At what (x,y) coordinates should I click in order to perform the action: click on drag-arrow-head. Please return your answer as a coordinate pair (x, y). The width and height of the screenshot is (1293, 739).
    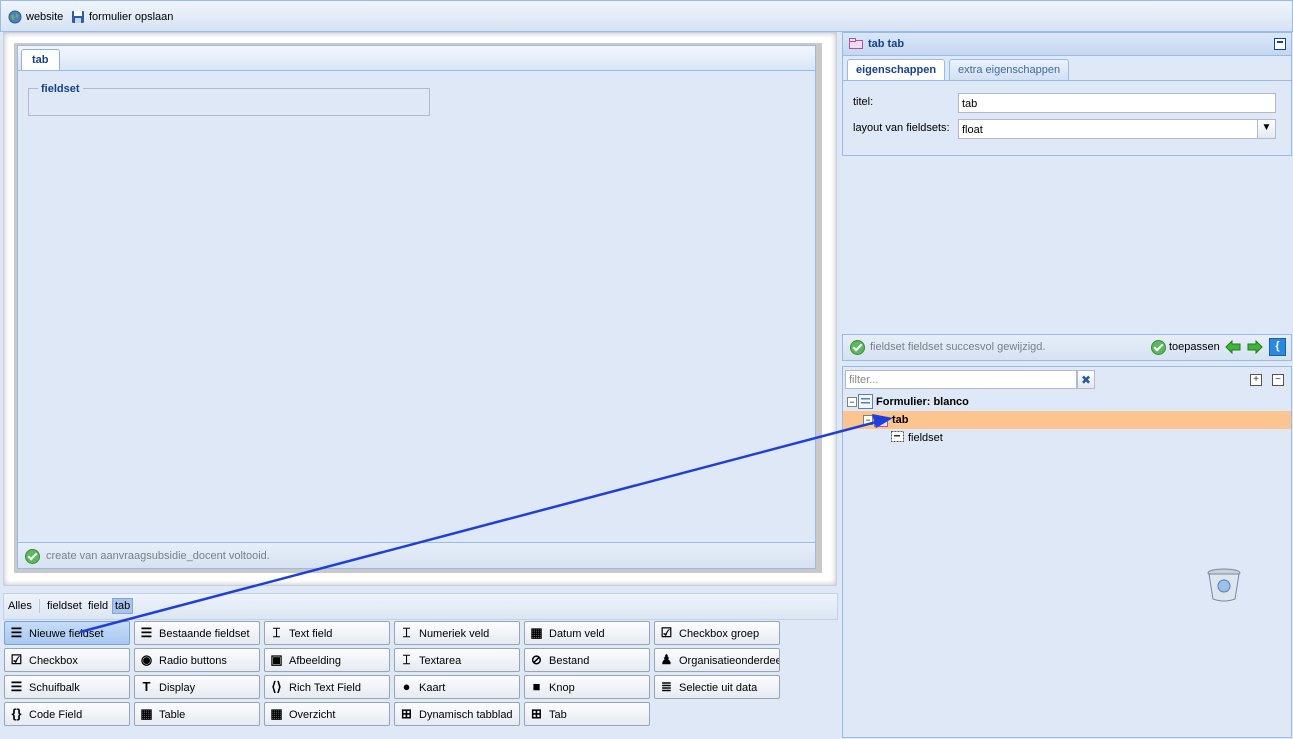
    Looking at the image, I should click on (882, 421).